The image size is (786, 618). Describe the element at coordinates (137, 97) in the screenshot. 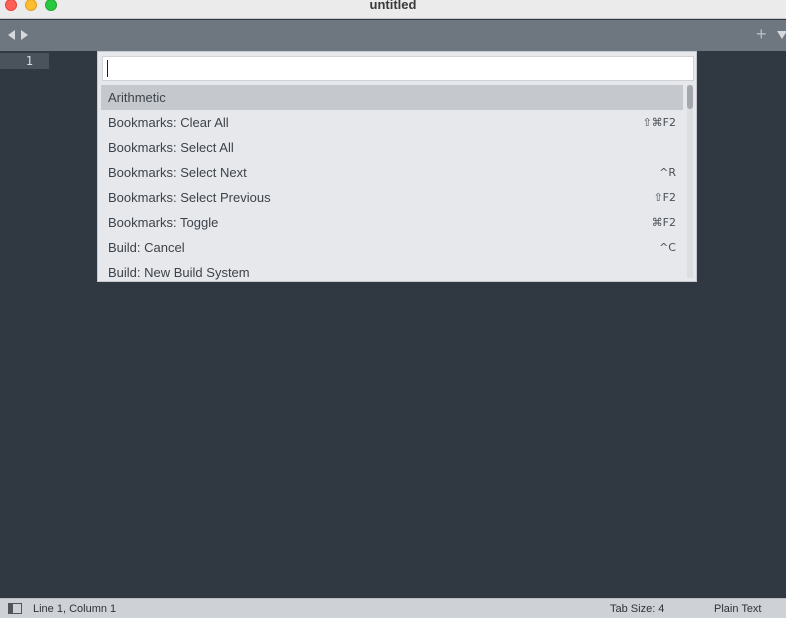

I see `command-label: Arithmetic` at that location.